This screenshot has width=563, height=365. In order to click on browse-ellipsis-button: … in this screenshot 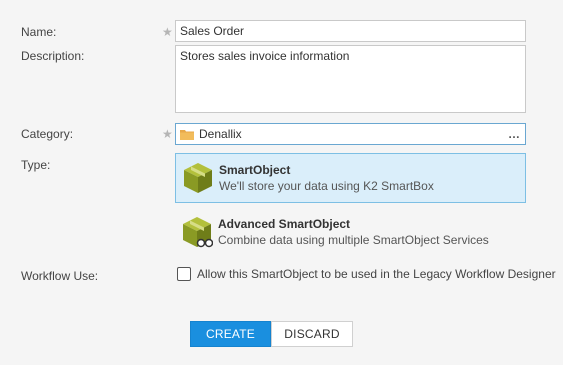, I will do `click(514, 134)`.